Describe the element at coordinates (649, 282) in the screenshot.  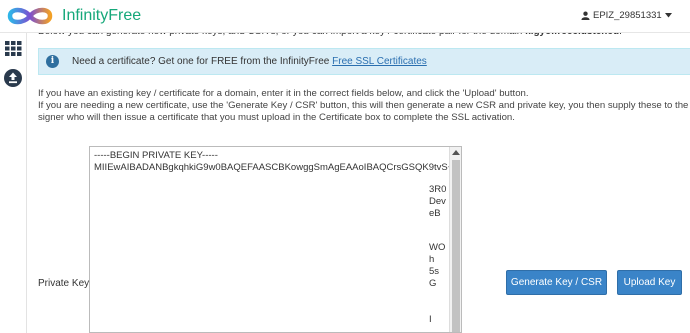
I see `upload-key-button: Upload Key` at that location.